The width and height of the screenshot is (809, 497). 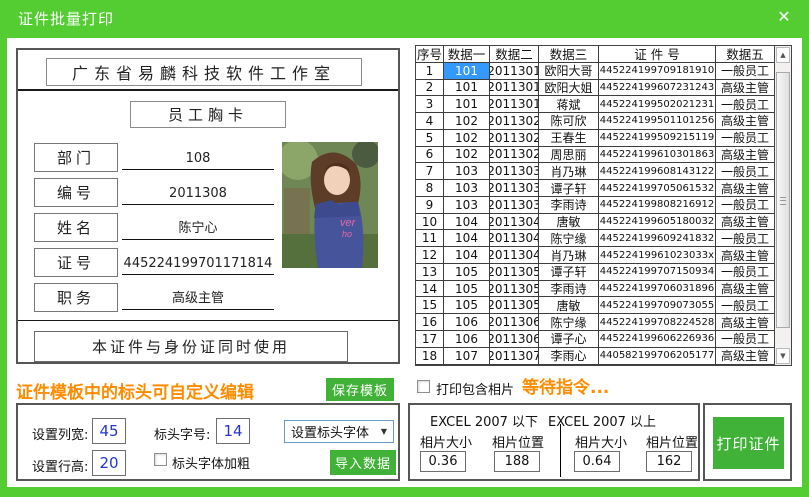 I want to click on import-data-button: 导入数据, so click(x=363, y=462).